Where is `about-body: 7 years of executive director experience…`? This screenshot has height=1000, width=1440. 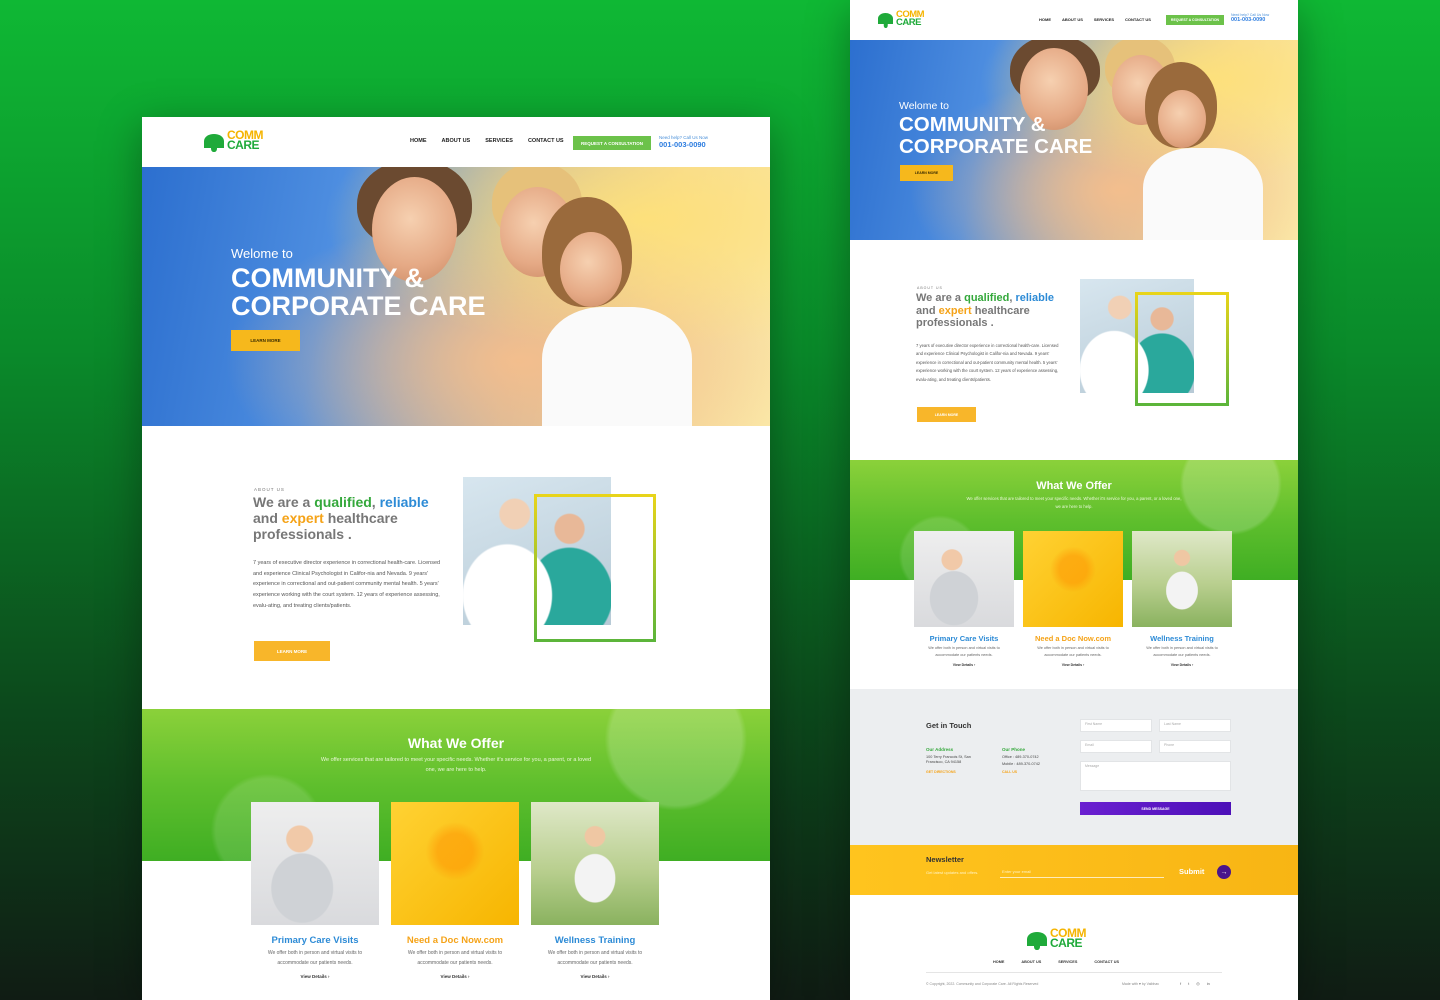 about-body: 7 years of executive director experience… is located at coordinates (987, 362).